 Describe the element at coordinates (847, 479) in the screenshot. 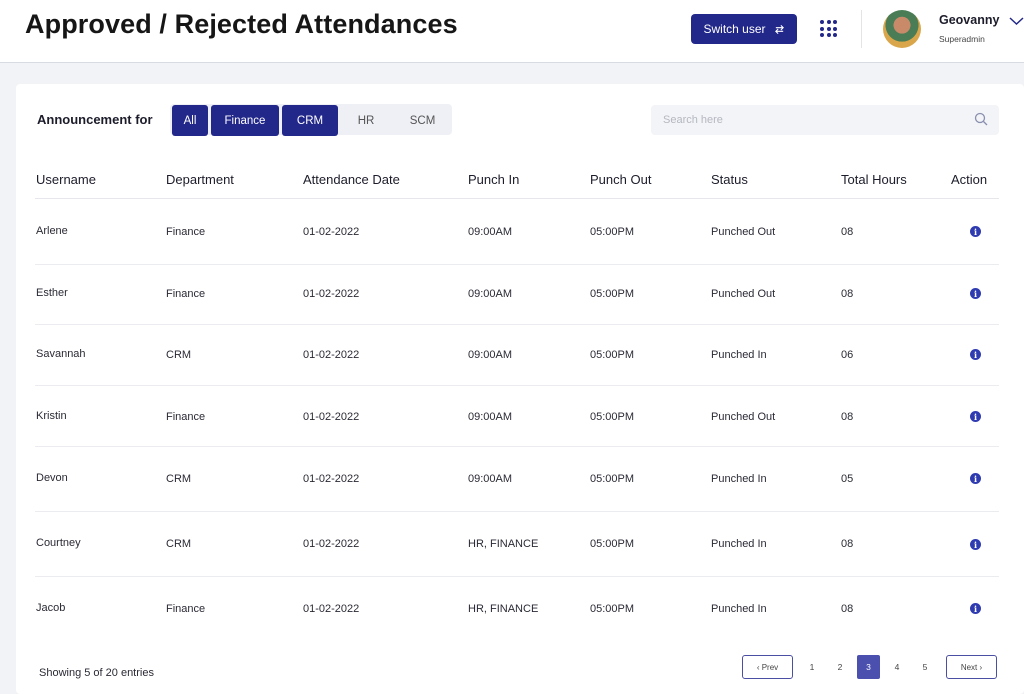

I see `cell-total-hours: 05` at that location.